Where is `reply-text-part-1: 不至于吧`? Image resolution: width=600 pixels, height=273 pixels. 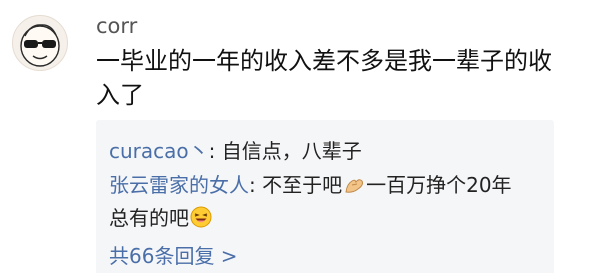 reply-text-part-1: 不至于吧 is located at coordinates (302, 185).